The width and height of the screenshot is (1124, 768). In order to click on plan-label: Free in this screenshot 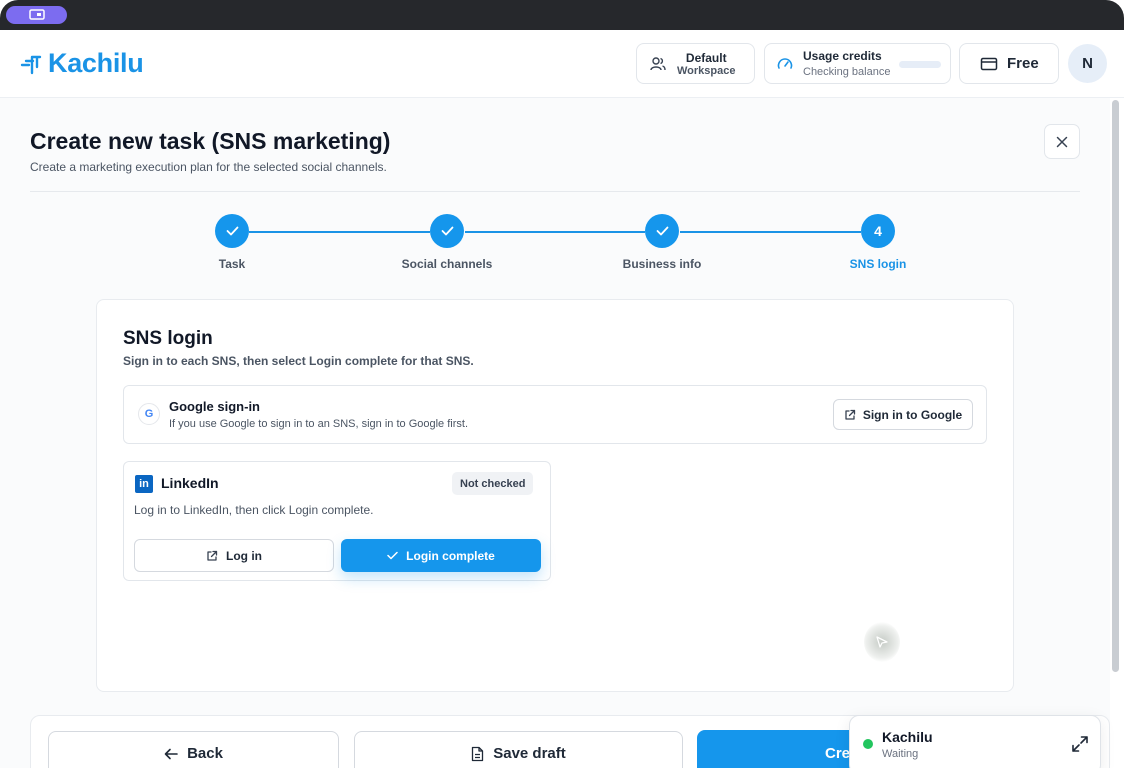, I will do `click(1023, 63)`.